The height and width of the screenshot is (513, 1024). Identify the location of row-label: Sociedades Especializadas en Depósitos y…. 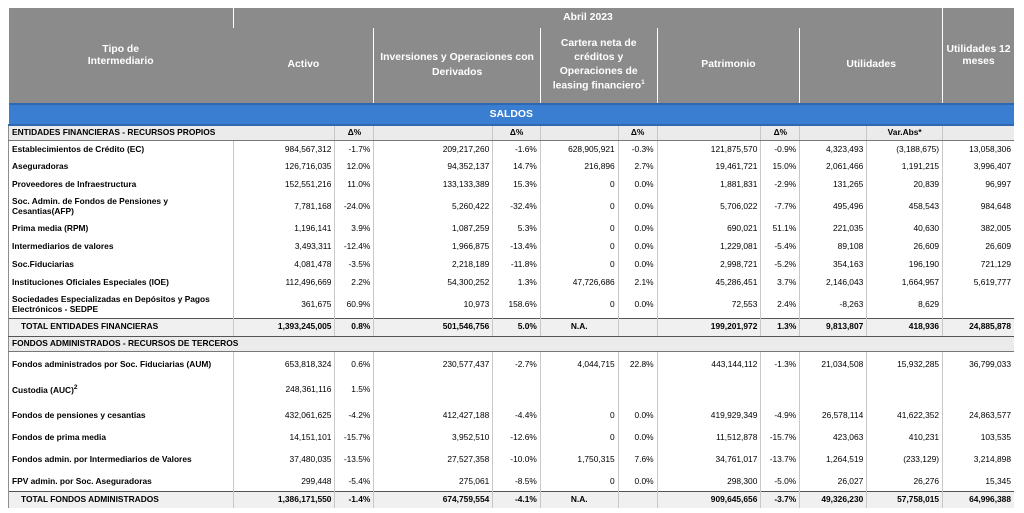
(121, 305).